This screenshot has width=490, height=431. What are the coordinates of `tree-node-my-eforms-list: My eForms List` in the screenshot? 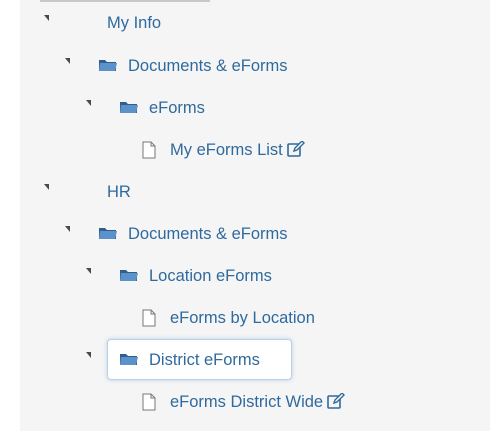 It's located at (245, 150).